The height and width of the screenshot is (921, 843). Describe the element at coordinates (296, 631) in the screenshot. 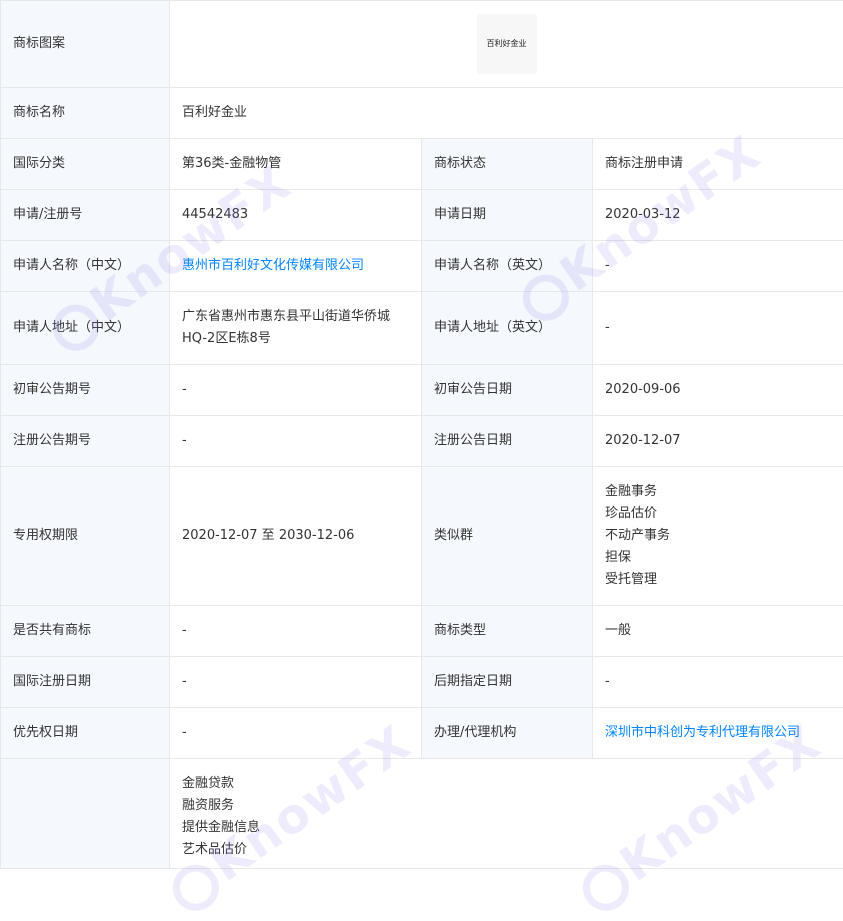

I see `value-shared: -` at that location.